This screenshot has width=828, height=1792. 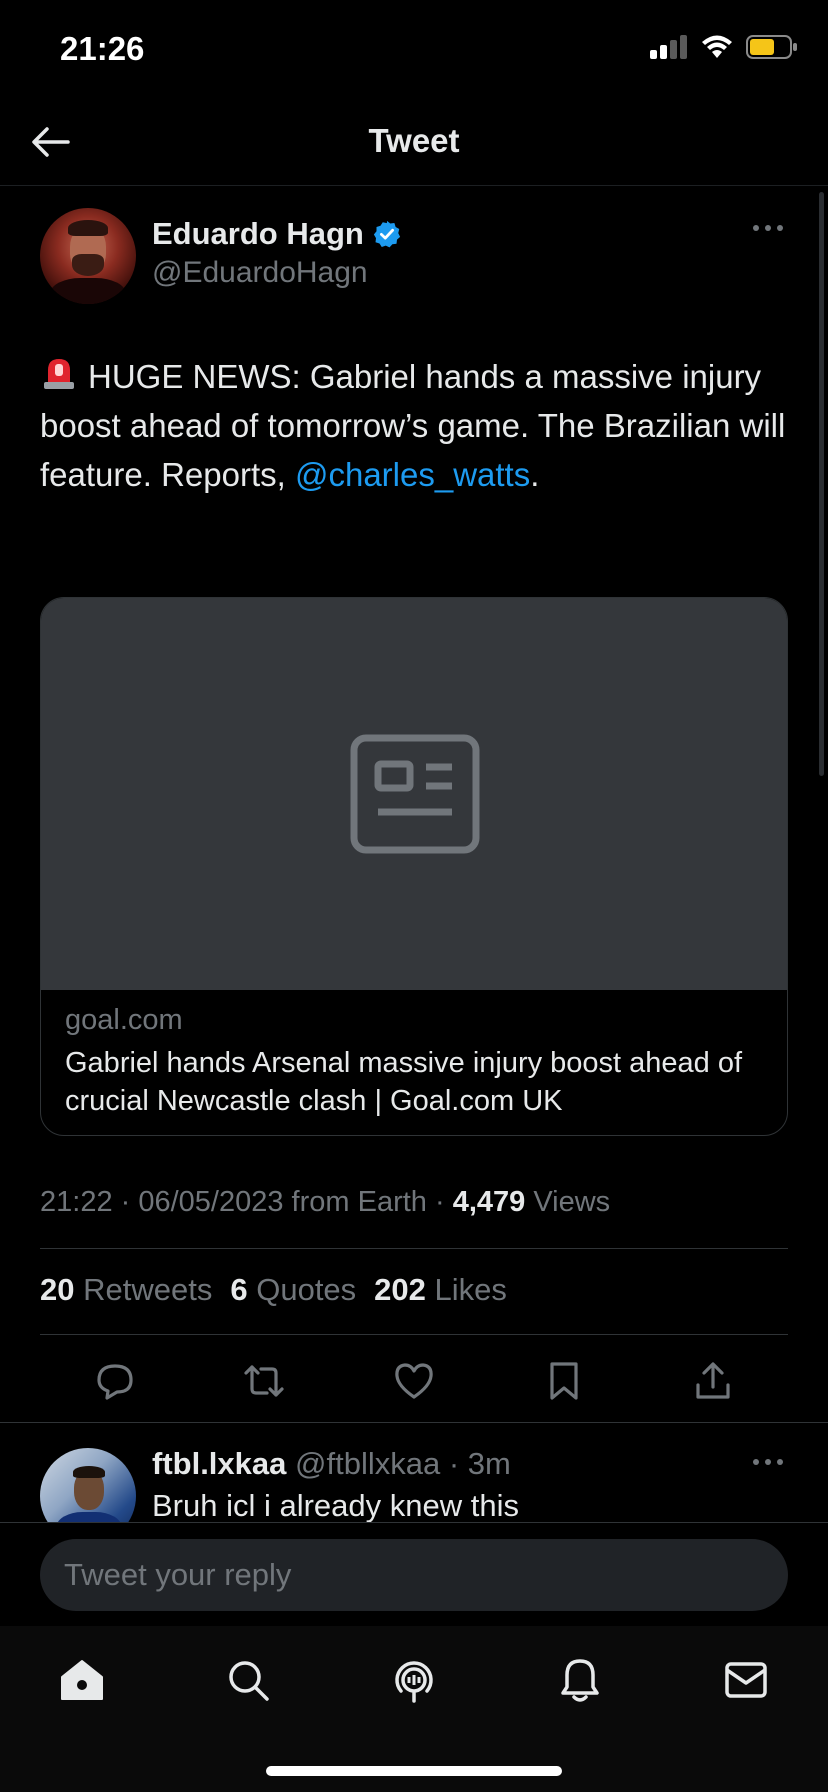 I want to click on tab-messages, so click(x=746, y=1680).